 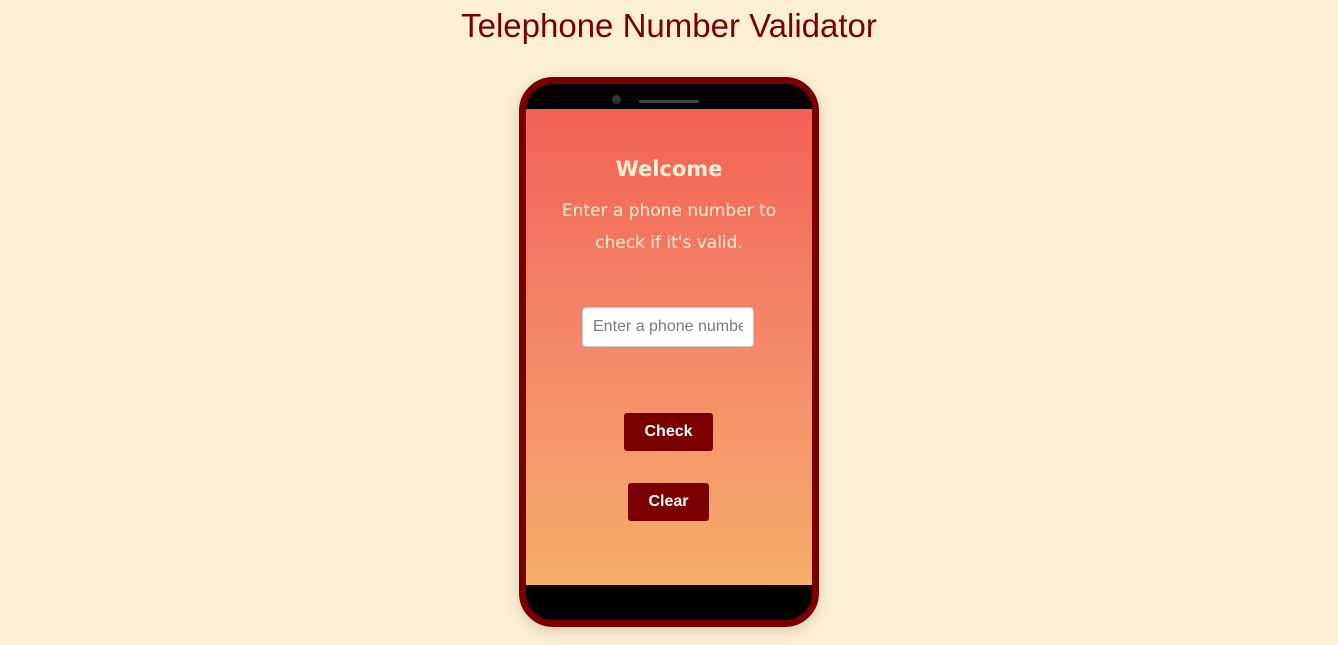 I want to click on phone-number-input, so click(x=668, y=327).